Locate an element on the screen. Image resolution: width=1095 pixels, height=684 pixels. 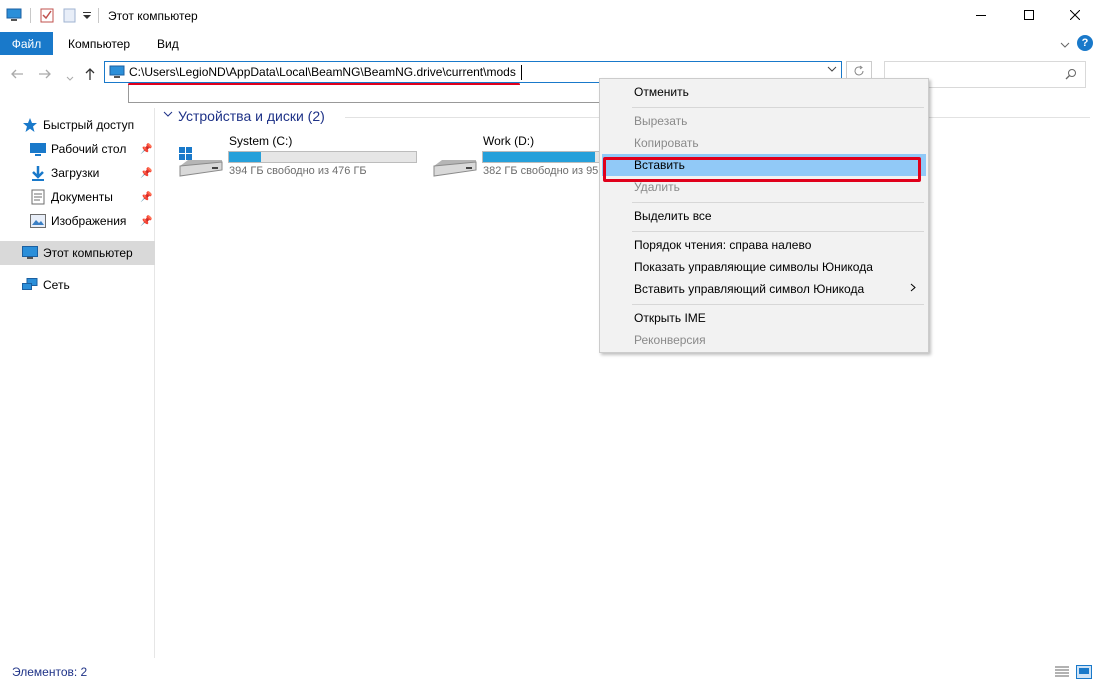
drive-icon is located at coordinates (455, 163).